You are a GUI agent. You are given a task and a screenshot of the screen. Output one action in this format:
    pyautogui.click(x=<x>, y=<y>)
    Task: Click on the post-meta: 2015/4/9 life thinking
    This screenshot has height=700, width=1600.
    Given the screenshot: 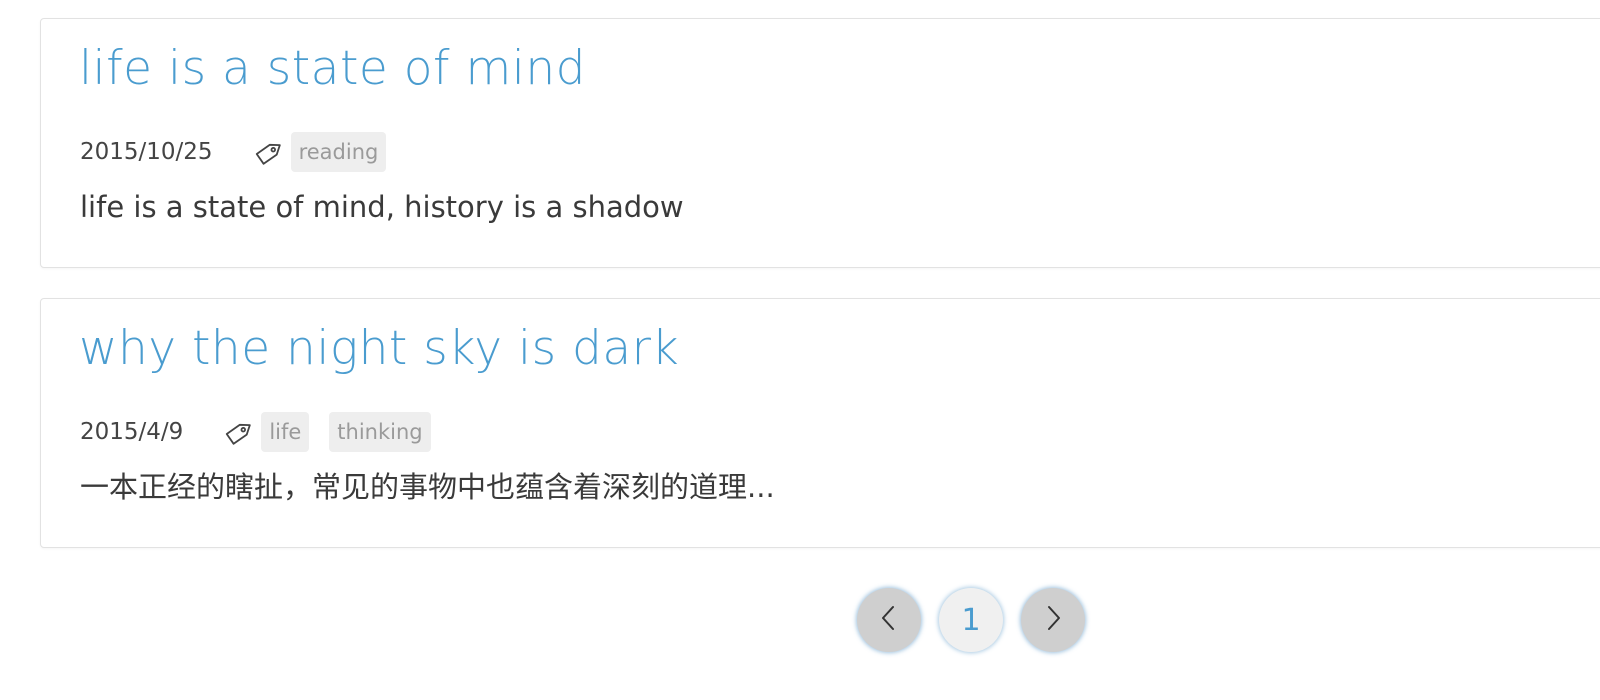 What is the action you would take?
    pyautogui.click(x=265, y=432)
    